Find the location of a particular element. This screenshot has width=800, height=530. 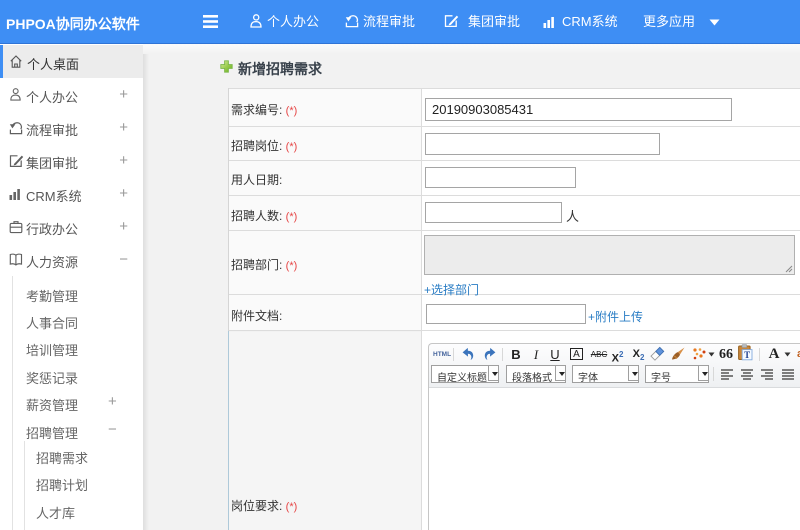

svg-text: T is located at coordinates (747, 355).